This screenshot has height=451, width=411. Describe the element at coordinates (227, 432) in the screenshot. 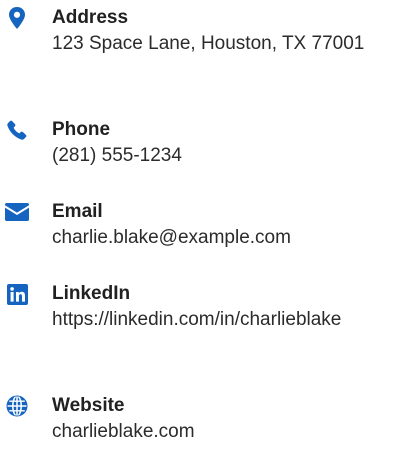

I see `website-link: charlieblake.com` at that location.